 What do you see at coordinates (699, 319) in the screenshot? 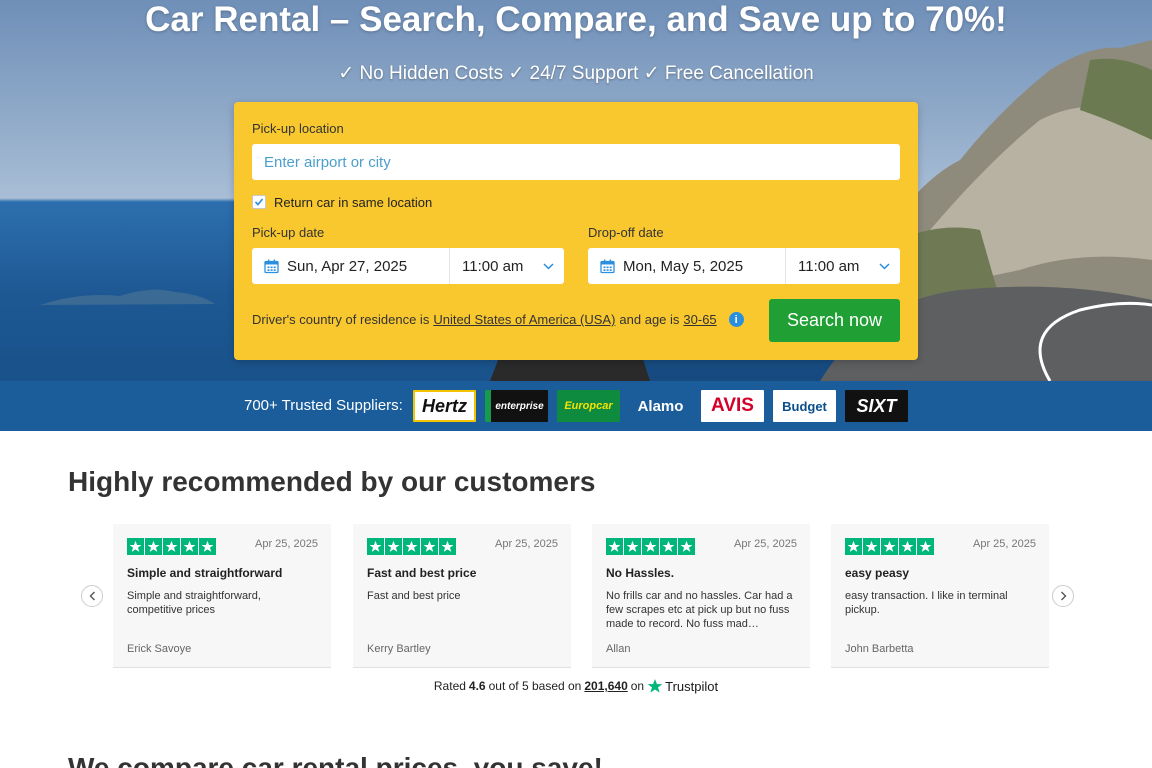
I see `age-link: 30-65` at bounding box center [699, 319].